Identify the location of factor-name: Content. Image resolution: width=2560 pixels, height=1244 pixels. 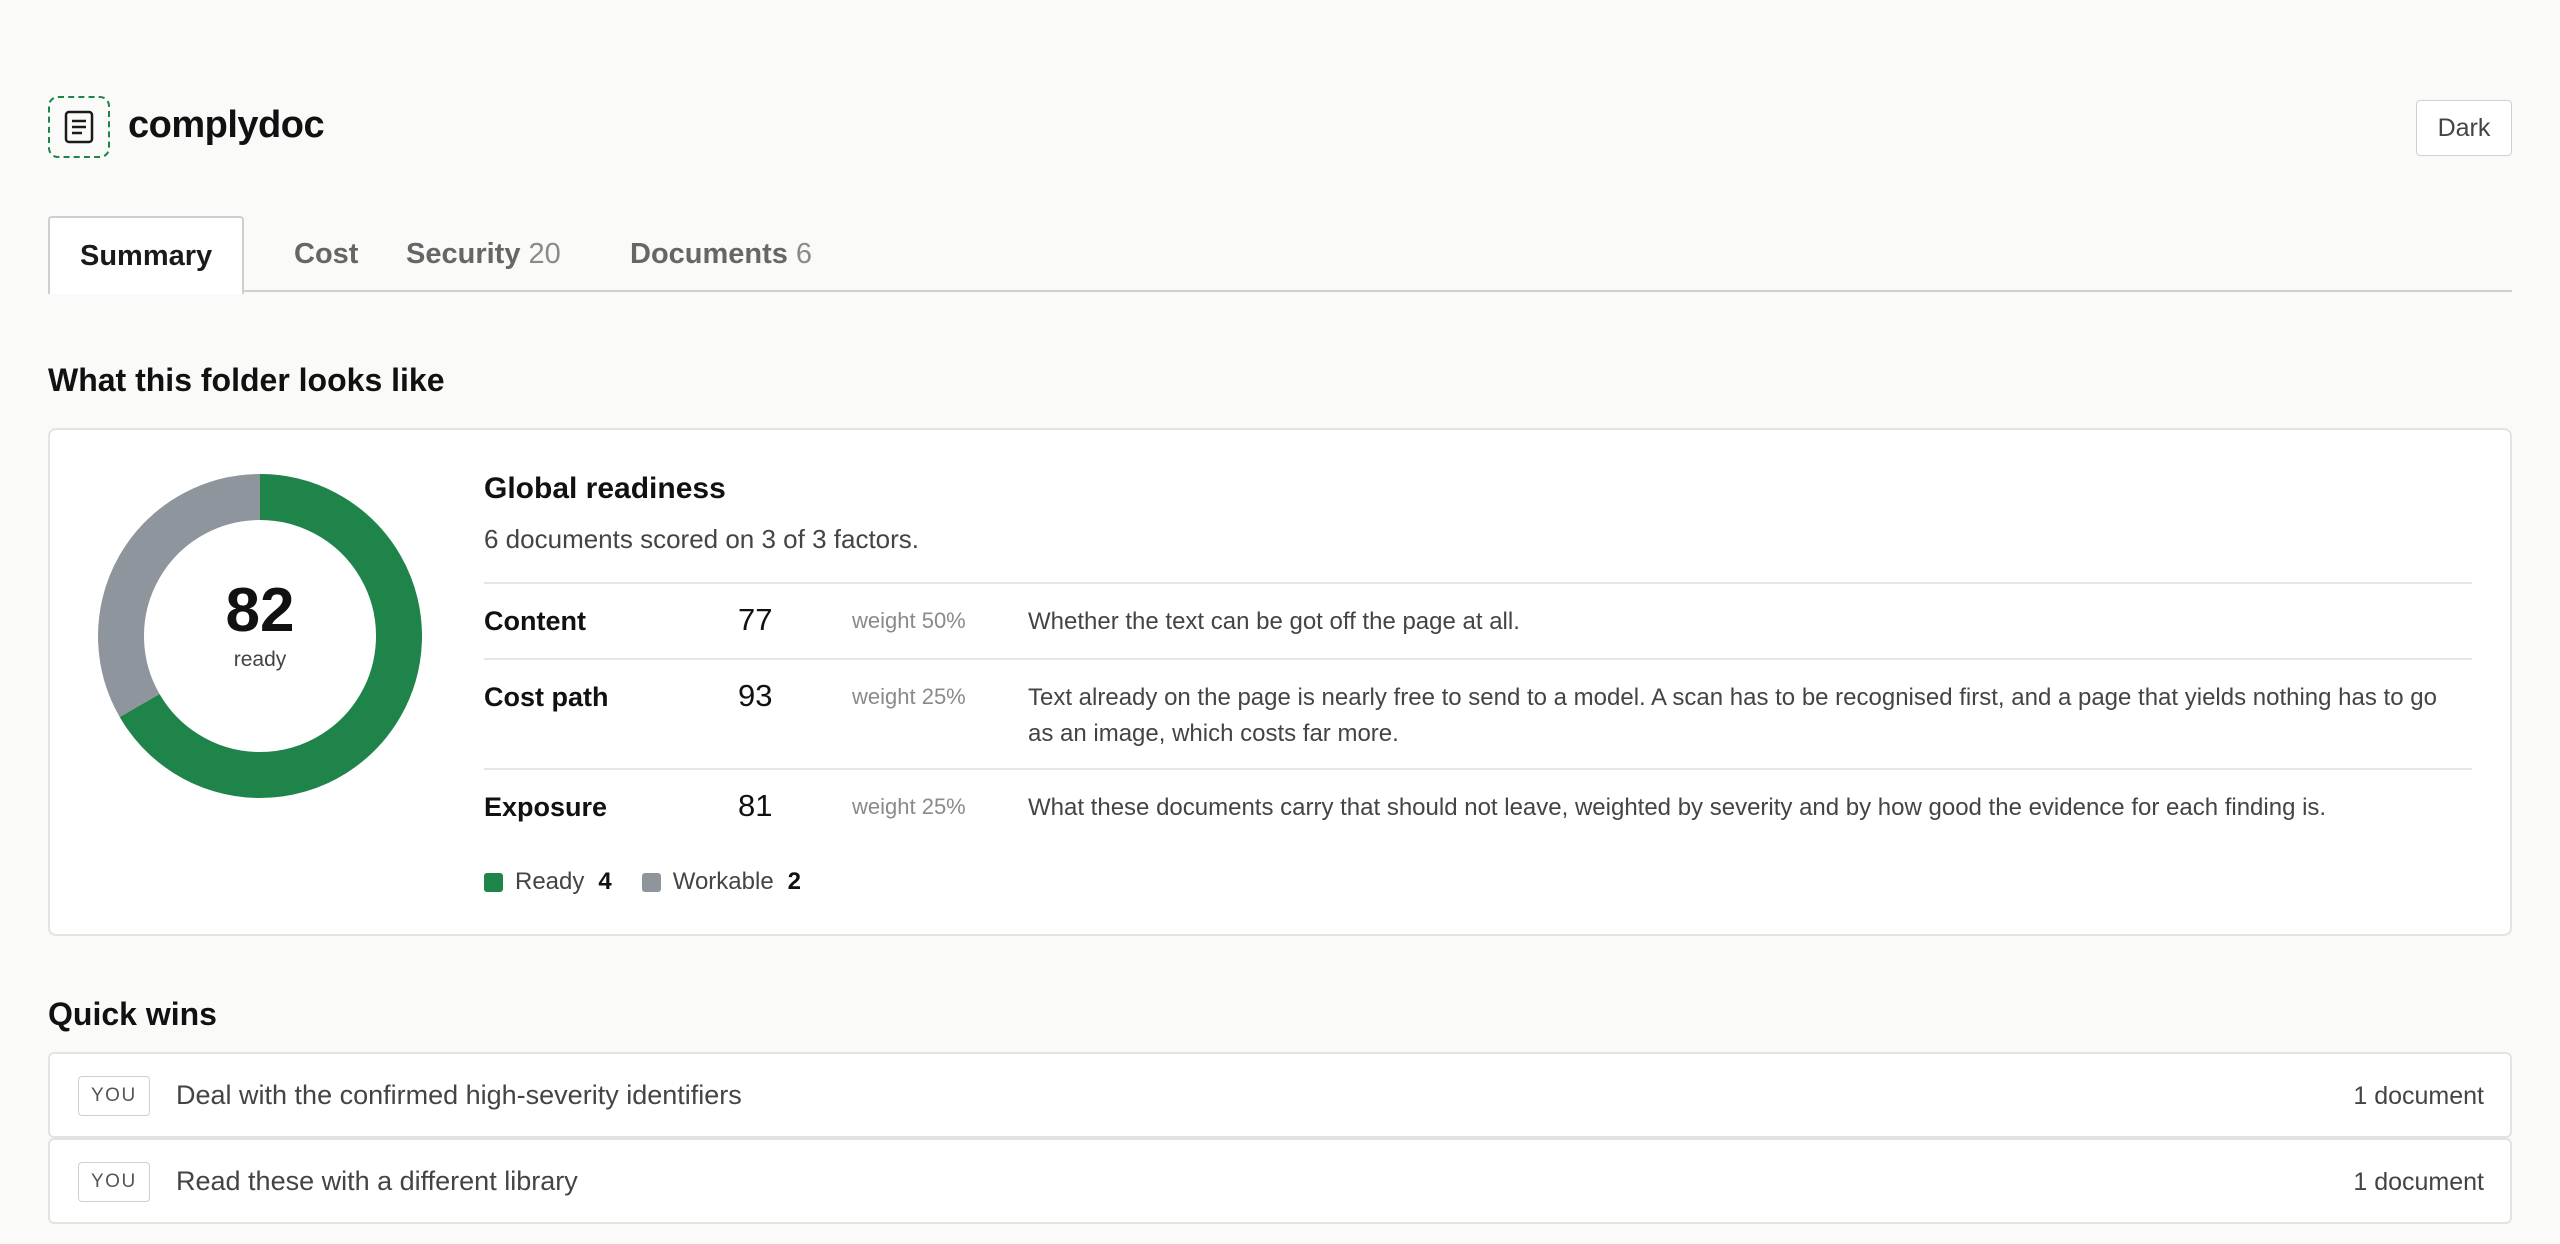
(535, 621).